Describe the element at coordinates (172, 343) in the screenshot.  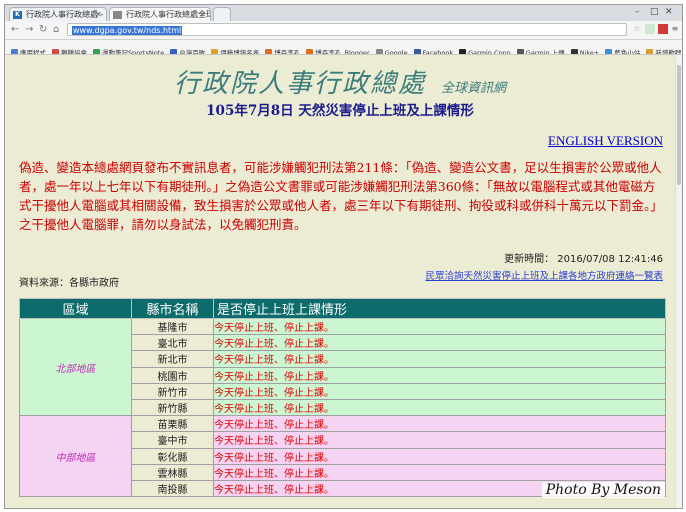
I see `city-cell: 臺北市` at that location.